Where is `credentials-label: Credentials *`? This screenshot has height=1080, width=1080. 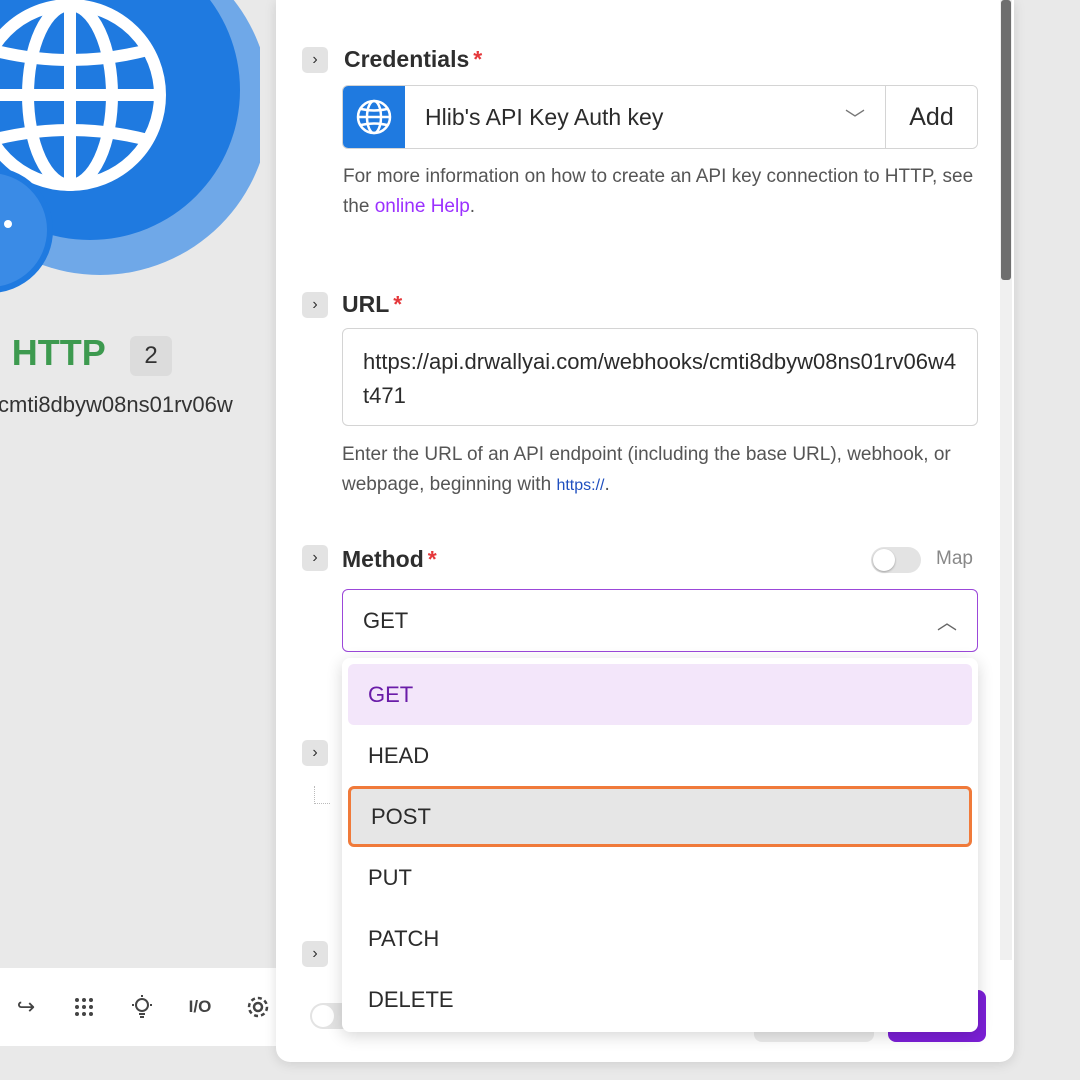 credentials-label: Credentials * is located at coordinates (413, 59).